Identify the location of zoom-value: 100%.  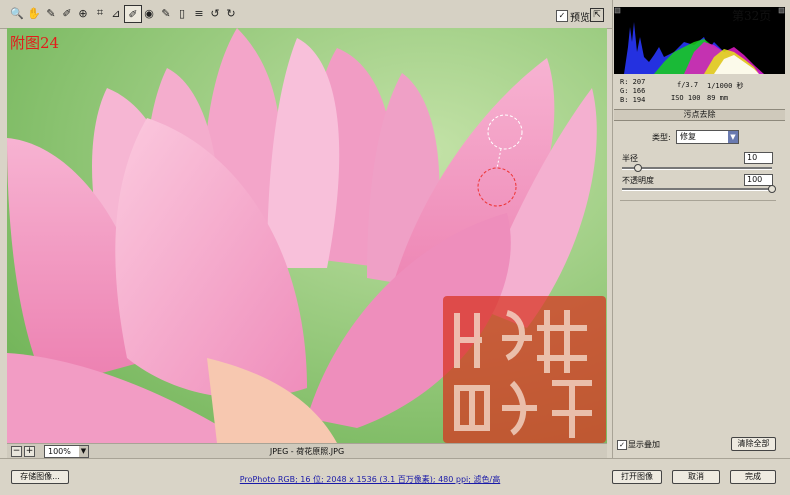
(59, 451).